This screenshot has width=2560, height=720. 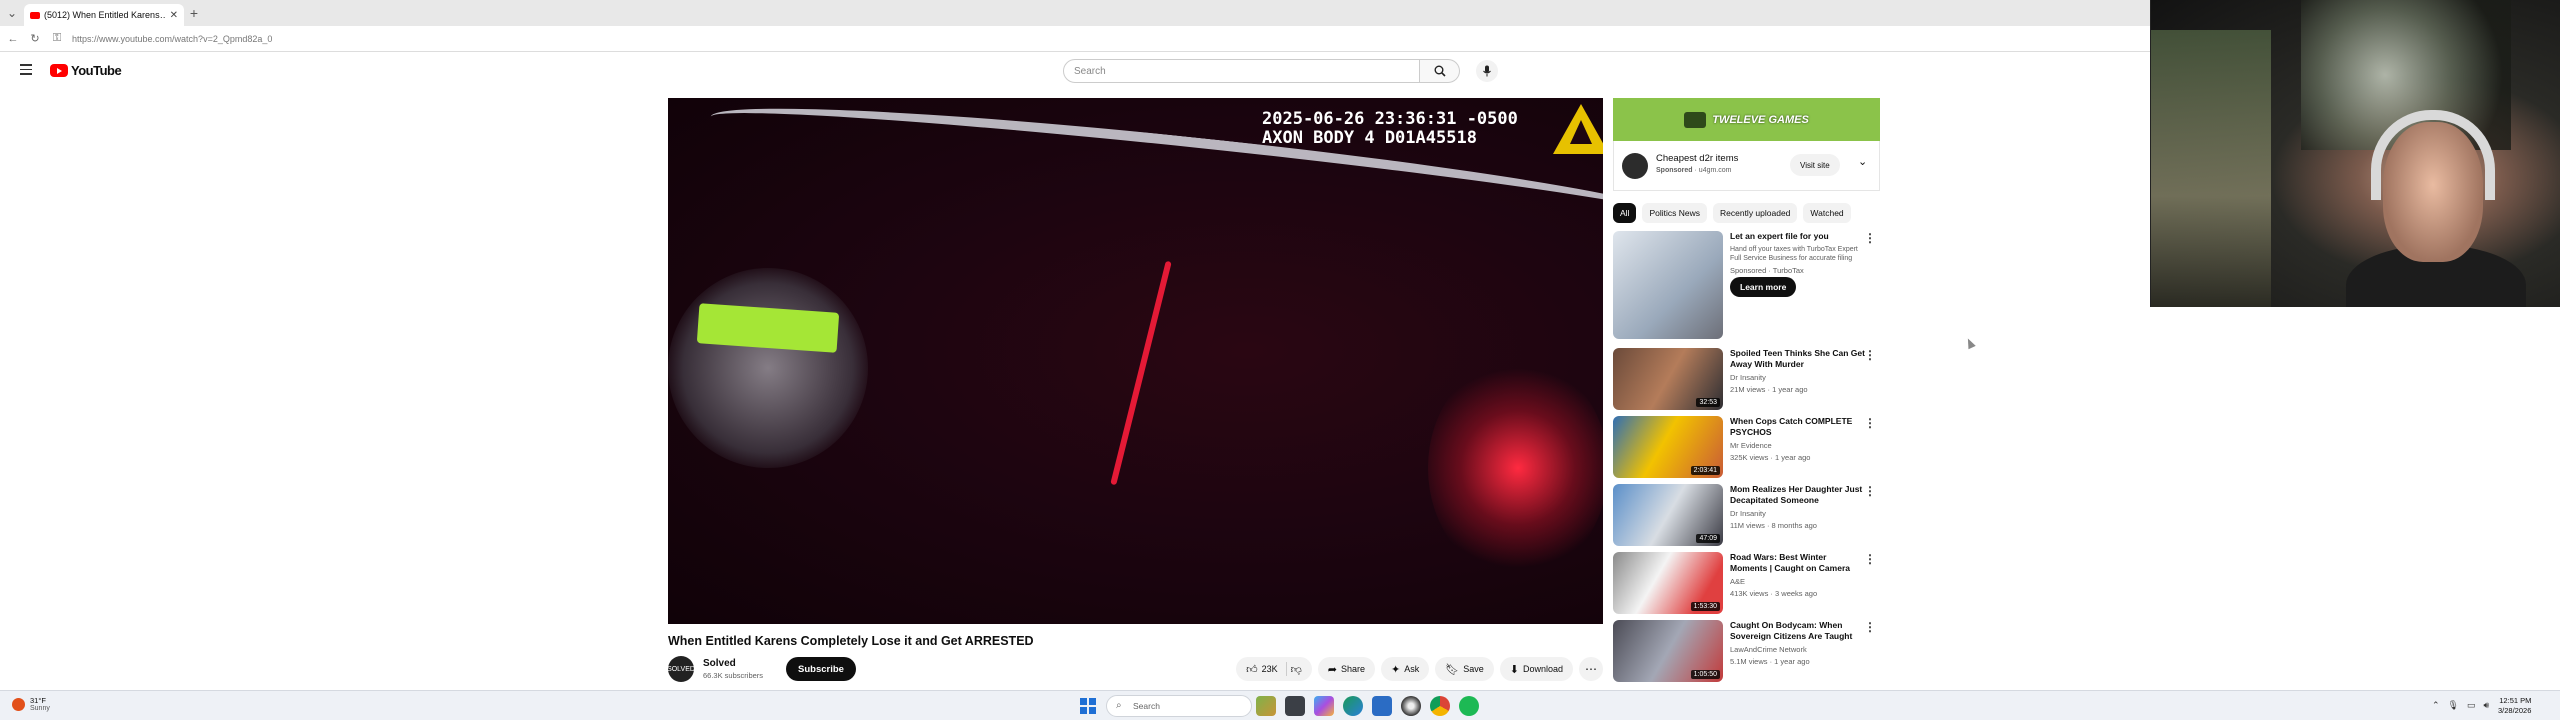 I want to click on channel-avatar: SOLVED, so click(x=681, y=669).